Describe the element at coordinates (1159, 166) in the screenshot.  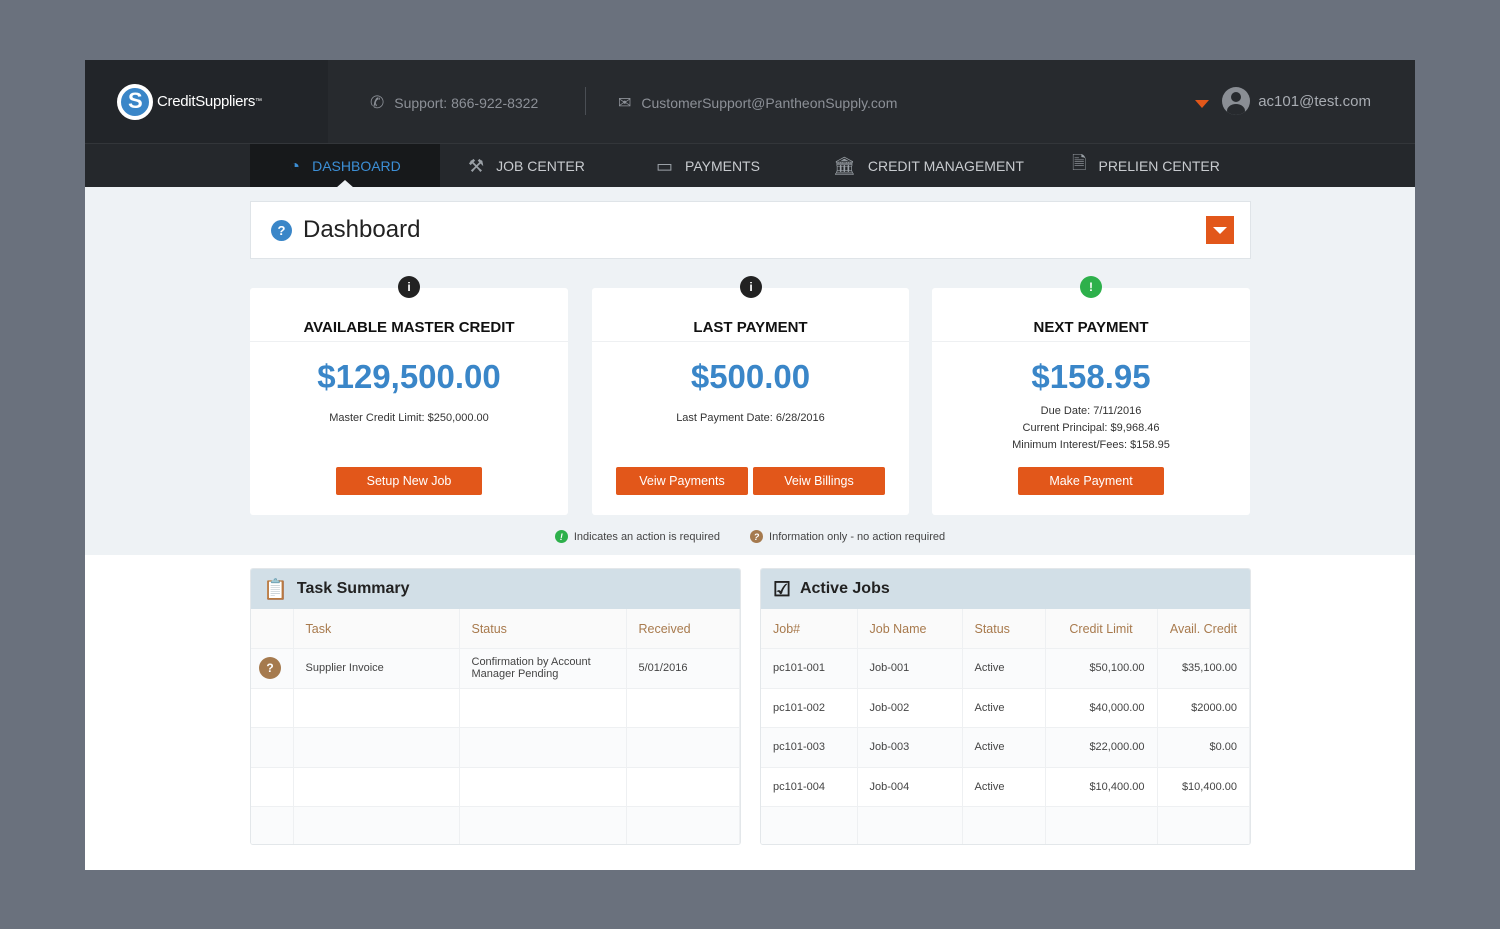
I see `tab-label: PRELIEN CENTER` at that location.